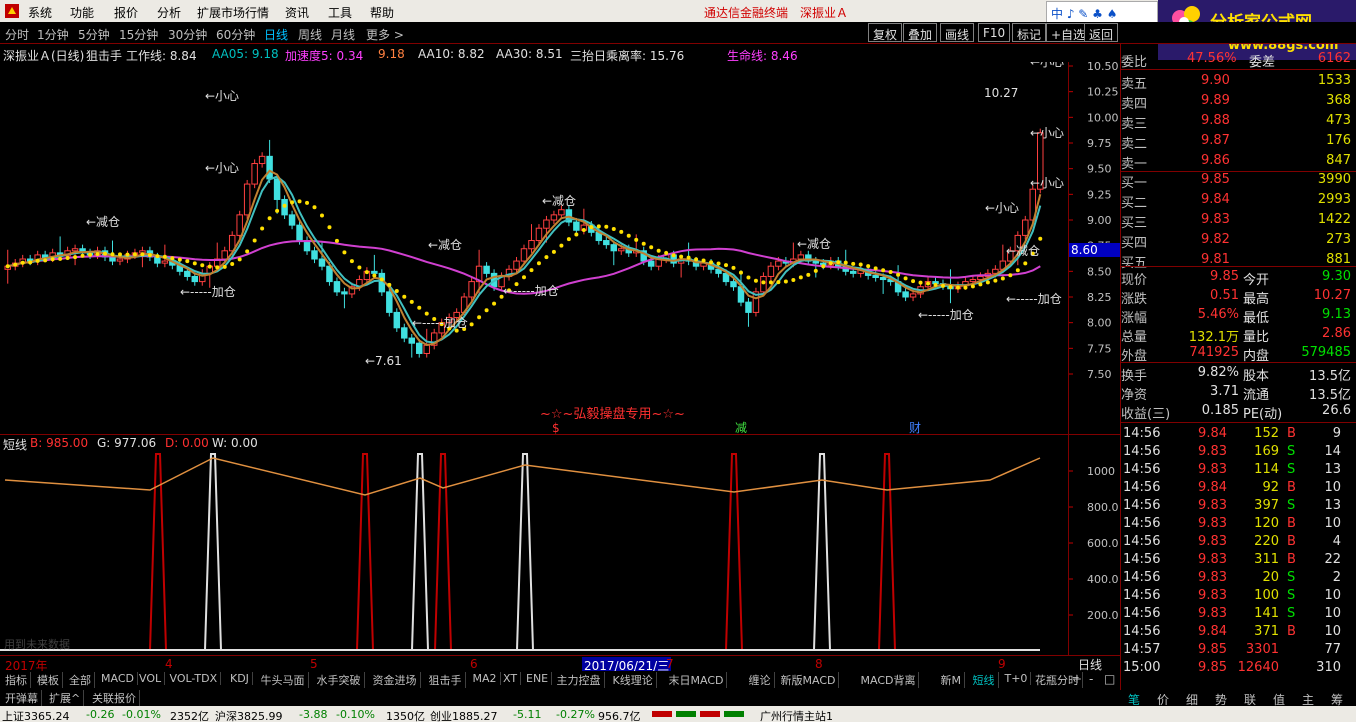 The width and height of the screenshot is (1356, 722). I want to click on indicator-tab: 狙击手, so click(446, 680).